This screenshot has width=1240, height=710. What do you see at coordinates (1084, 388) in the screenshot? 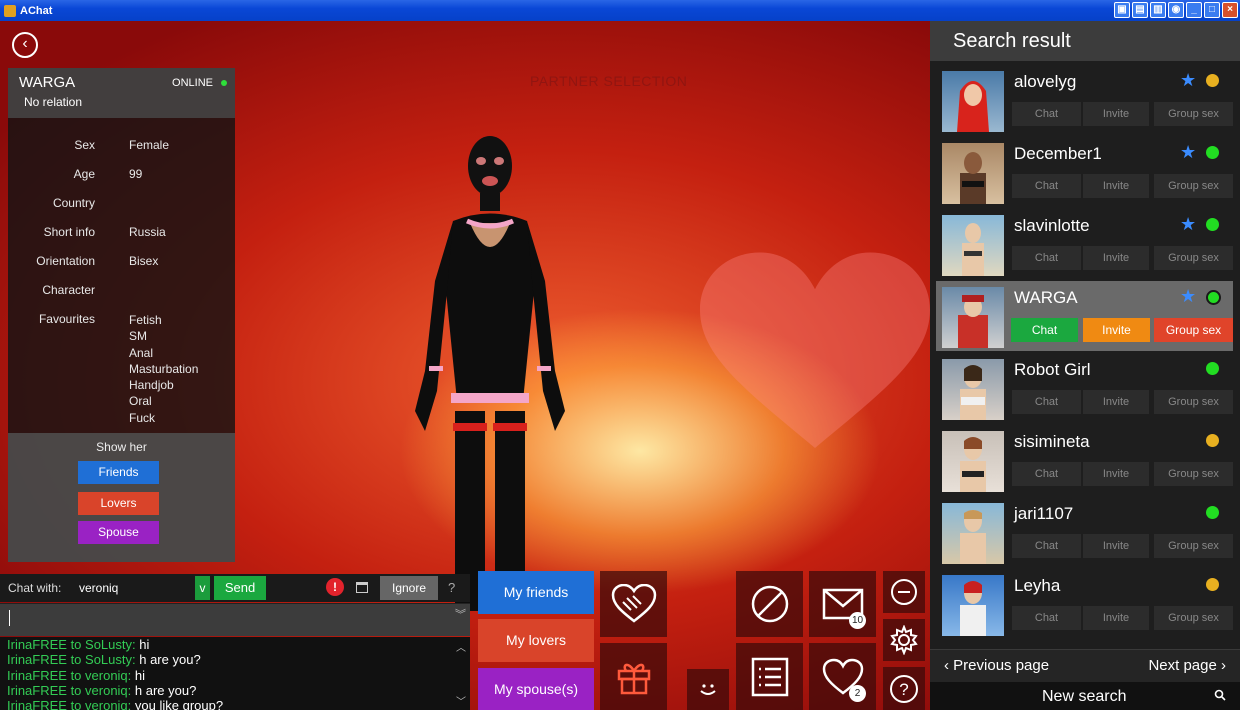
I see `user-row: Robot Girl Chat Invite Group sex` at bounding box center [1084, 388].